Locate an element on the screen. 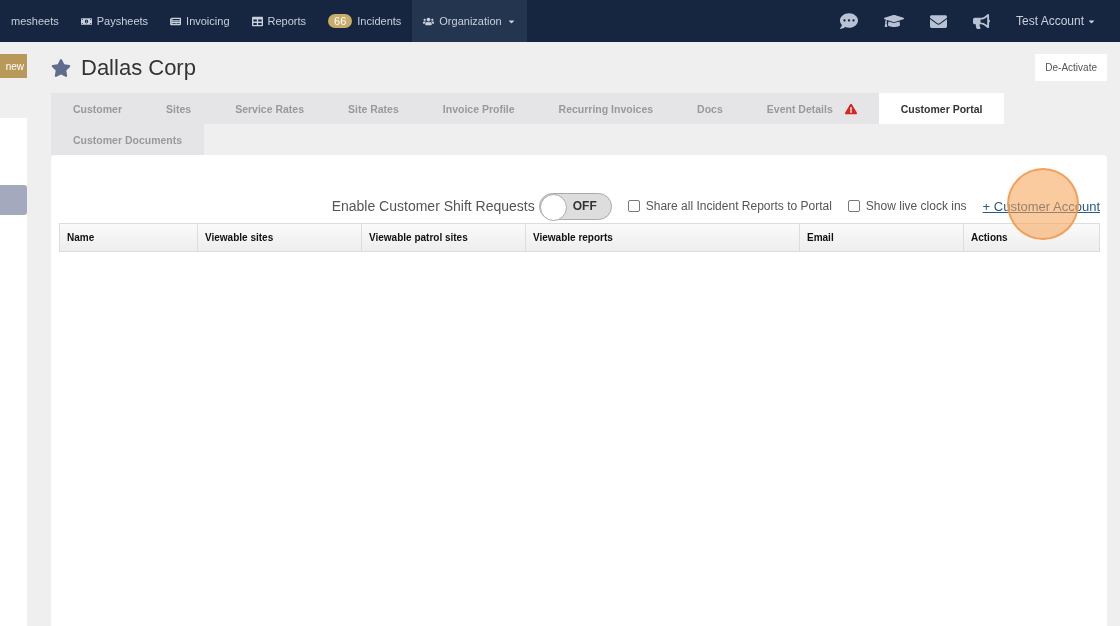 This screenshot has width=1120, height=626. toggle-switch: OFF is located at coordinates (575, 206).